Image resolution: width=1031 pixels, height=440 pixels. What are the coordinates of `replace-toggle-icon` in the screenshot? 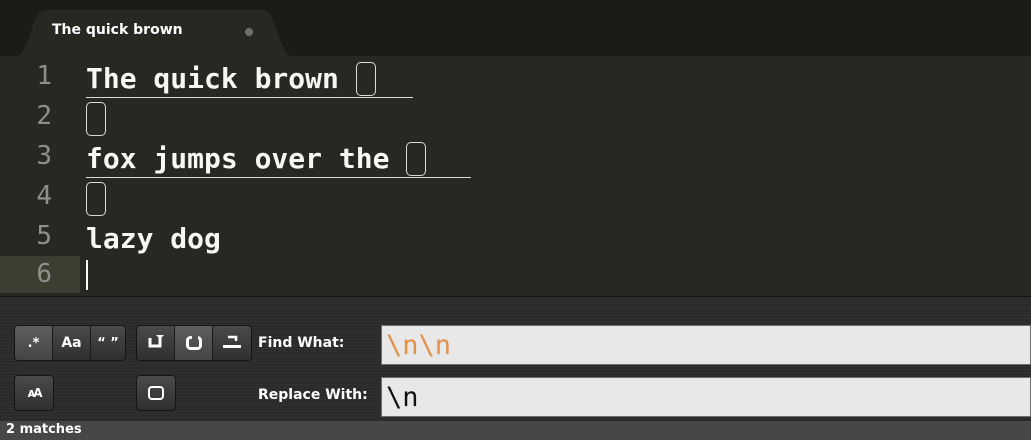 It's located at (156, 393).